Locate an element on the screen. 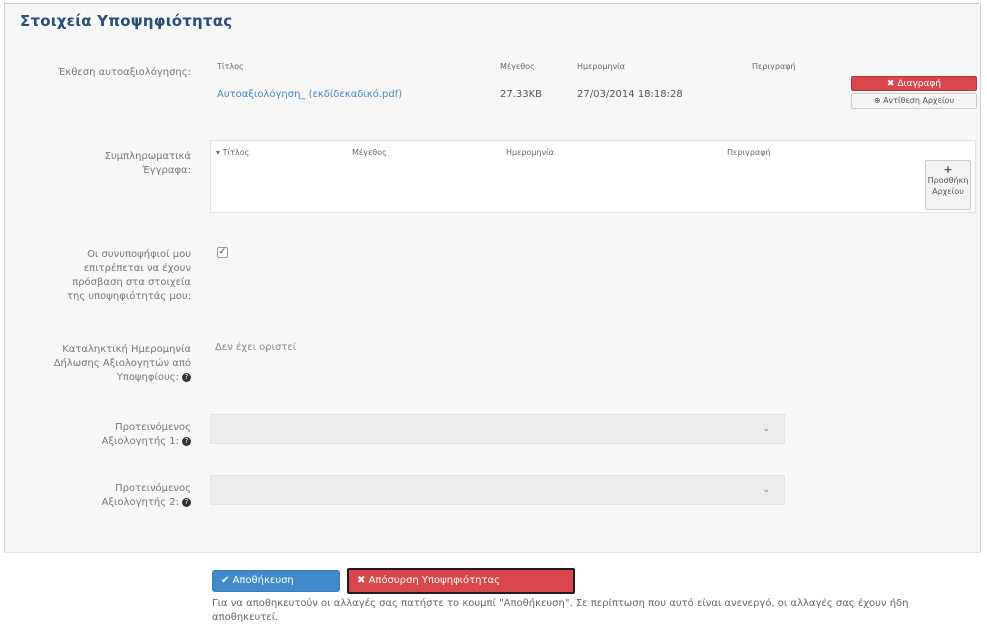 Image resolution: width=987 pixels, height=629 pixels. report-label: Έκθεση αυτοαξιολόγησης: is located at coordinates (124, 72).